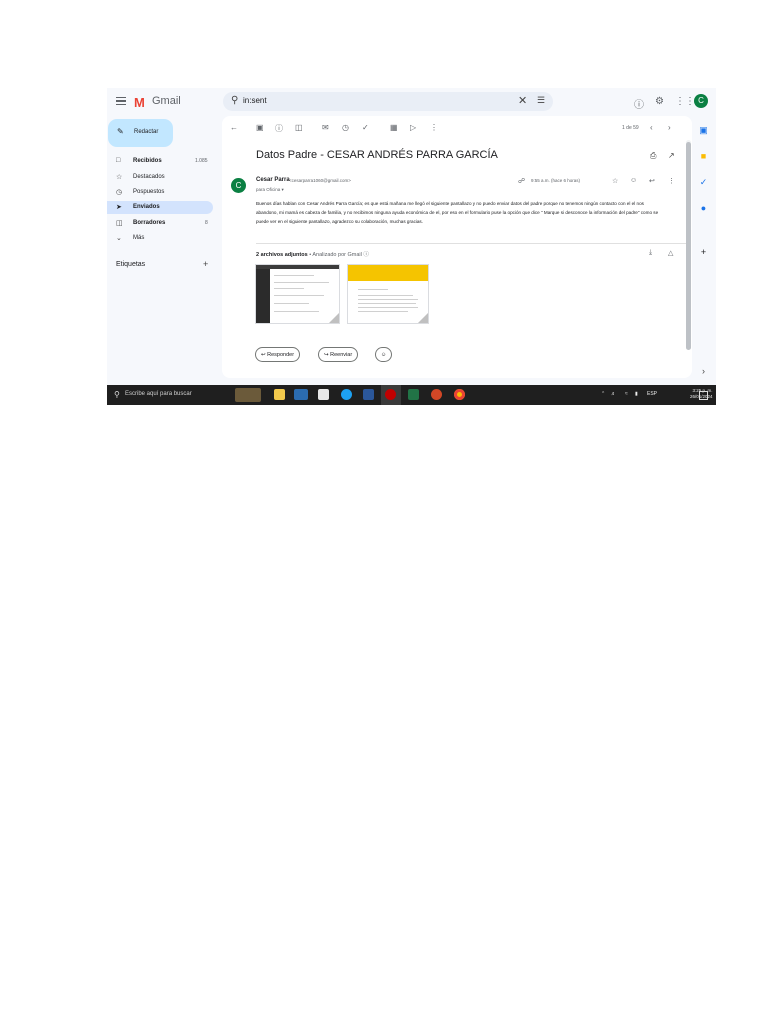  Describe the element at coordinates (603, 394) in the screenshot. I see `show-hidden-icons-icon: ⌃` at that location.